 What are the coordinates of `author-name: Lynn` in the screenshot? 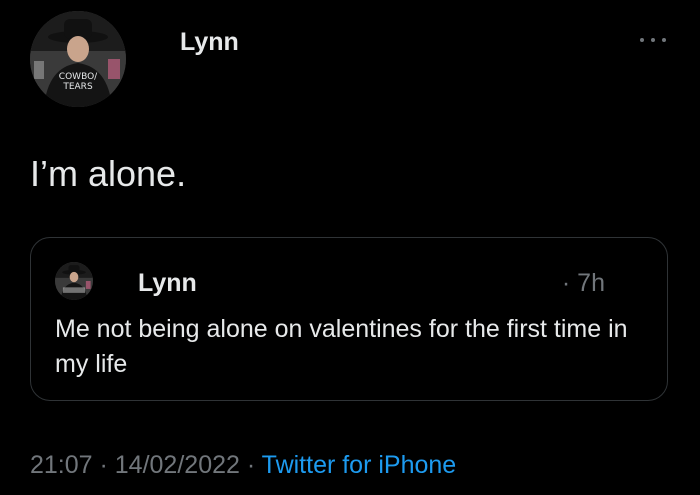 It's located at (209, 42).